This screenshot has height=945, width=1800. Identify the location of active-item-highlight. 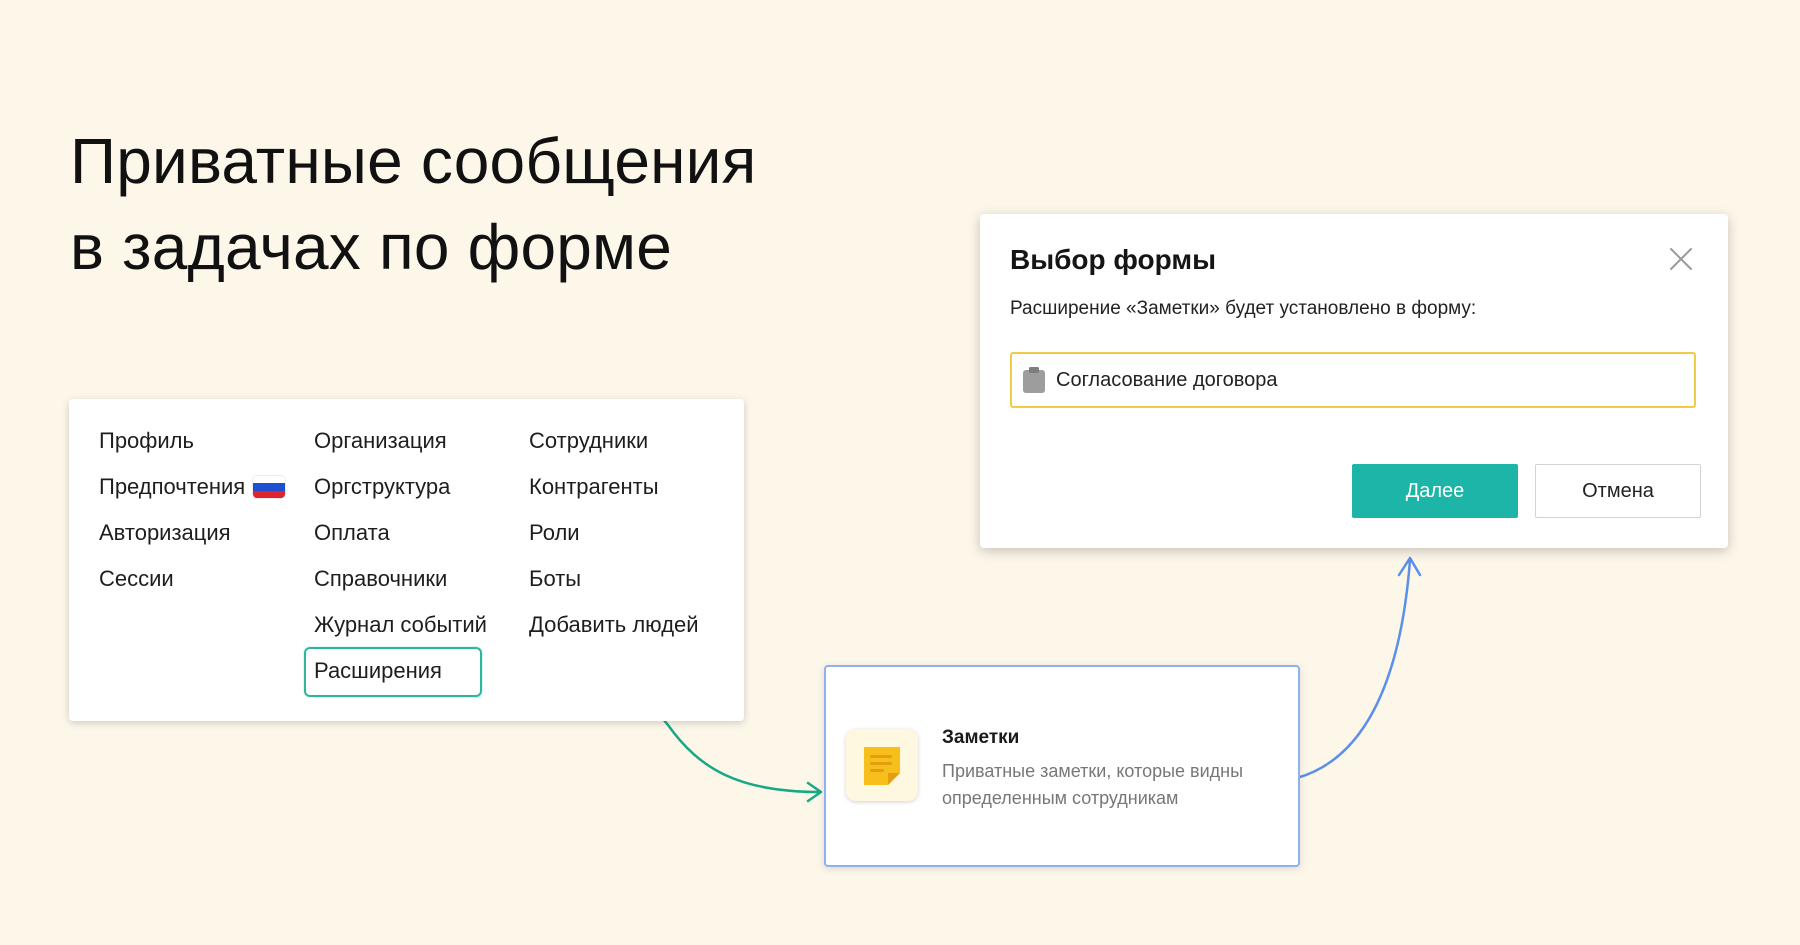
(393, 672).